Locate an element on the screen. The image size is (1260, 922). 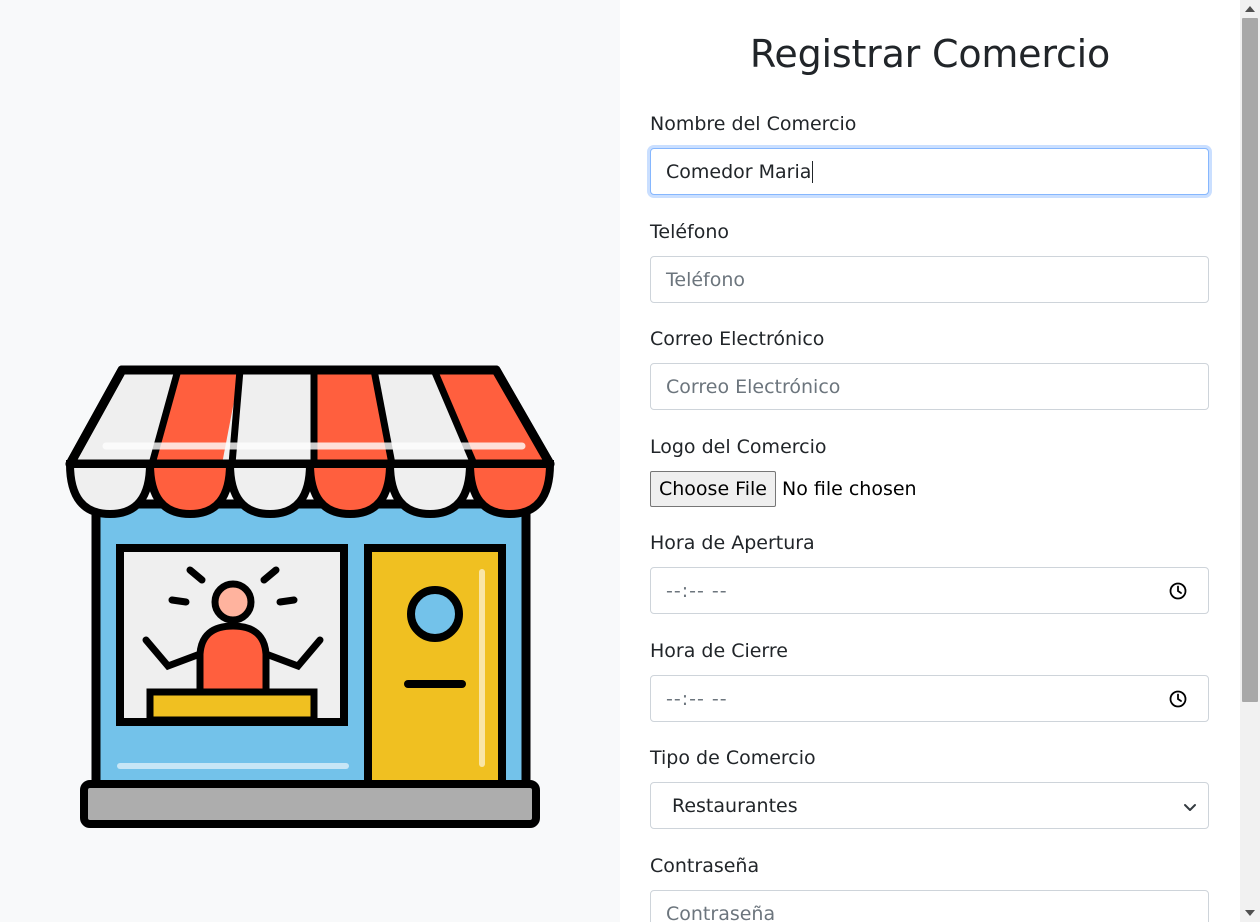
scroll-down-arrow is located at coordinates (1250, 913).